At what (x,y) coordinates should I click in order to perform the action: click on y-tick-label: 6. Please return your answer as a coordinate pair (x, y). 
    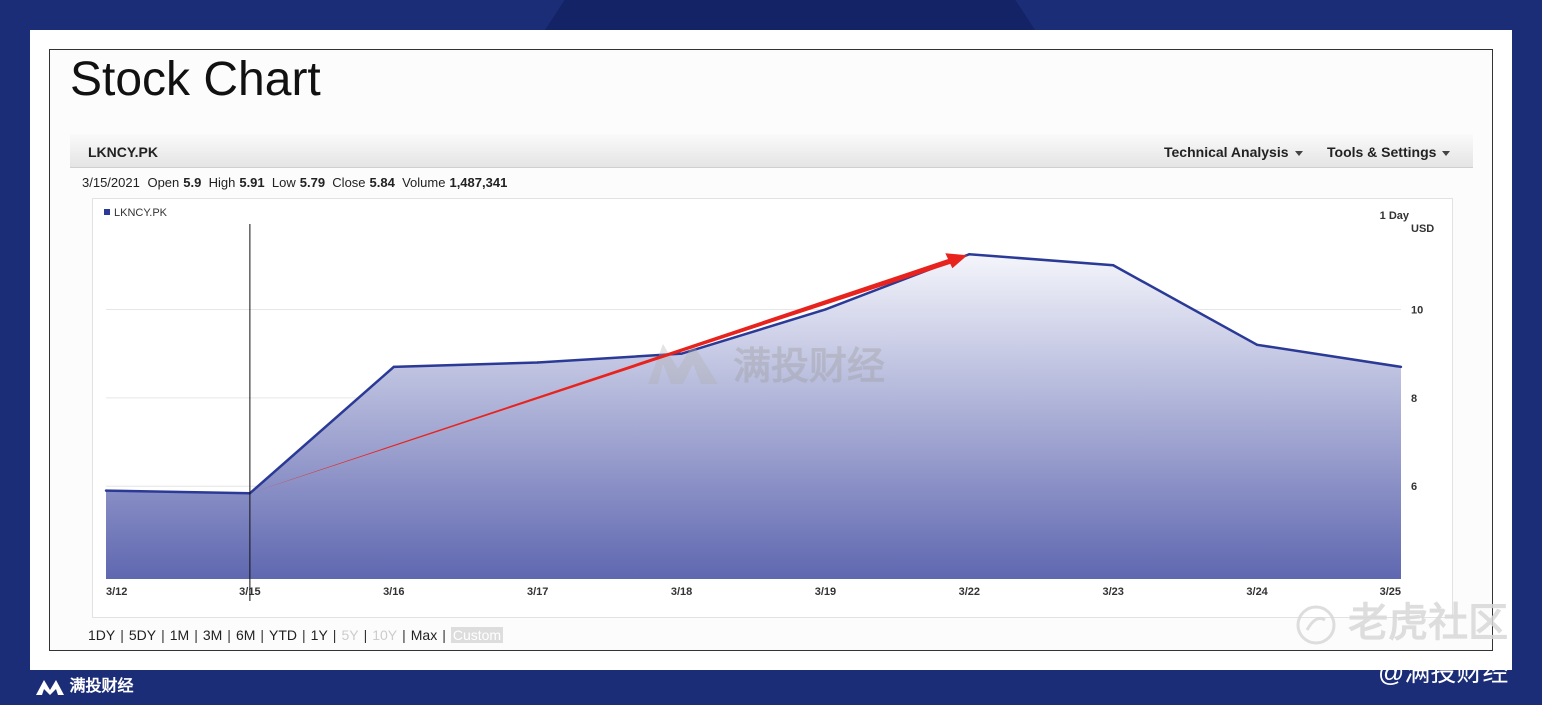
    Looking at the image, I should click on (1414, 487).